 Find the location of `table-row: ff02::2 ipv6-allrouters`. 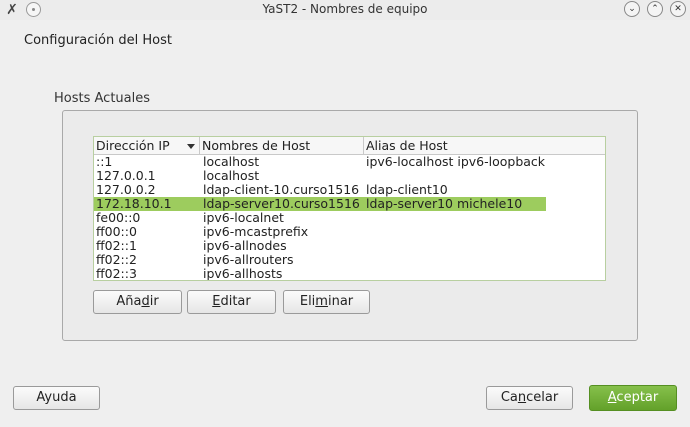

table-row: ff02::2 ipv6-allrouters is located at coordinates (320, 260).